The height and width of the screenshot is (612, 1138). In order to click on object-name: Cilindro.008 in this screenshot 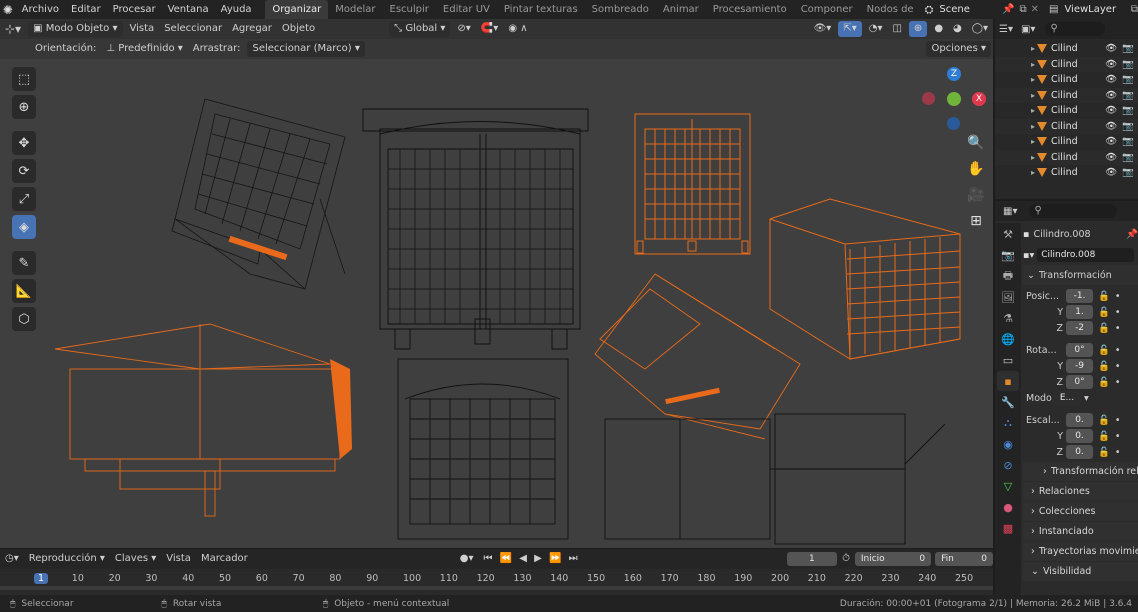, I will do `click(1079, 234)`.